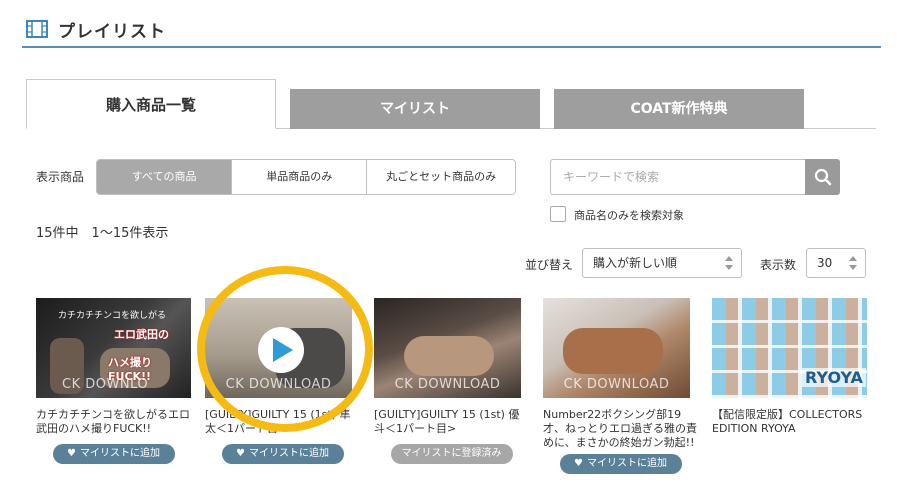 The width and height of the screenshot is (900, 500). What do you see at coordinates (834, 377) in the screenshot?
I see `thumbnail-caption: RYOYA` at bounding box center [834, 377].